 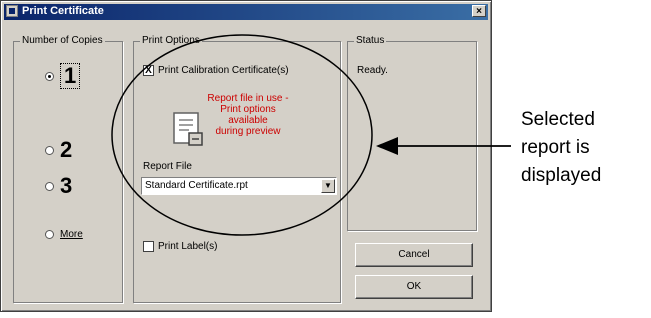 I want to click on caption-line: displayed, so click(x=561, y=175).